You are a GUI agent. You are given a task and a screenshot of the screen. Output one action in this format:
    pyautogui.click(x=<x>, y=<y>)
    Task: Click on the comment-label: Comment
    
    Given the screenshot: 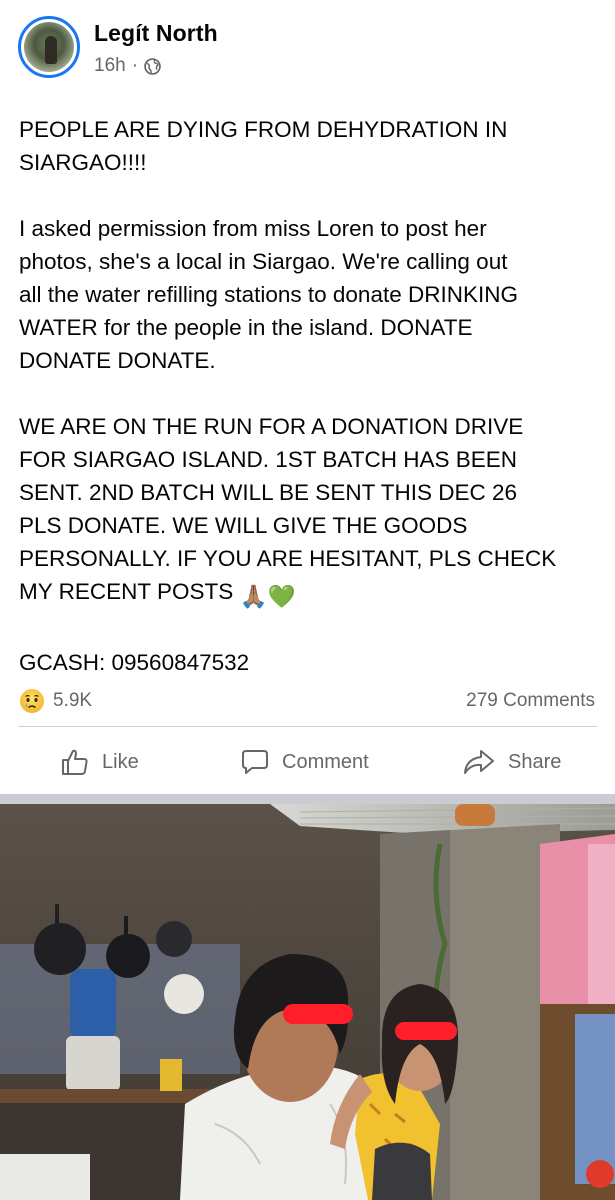 What is the action you would take?
    pyautogui.click(x=325, y=761)
    